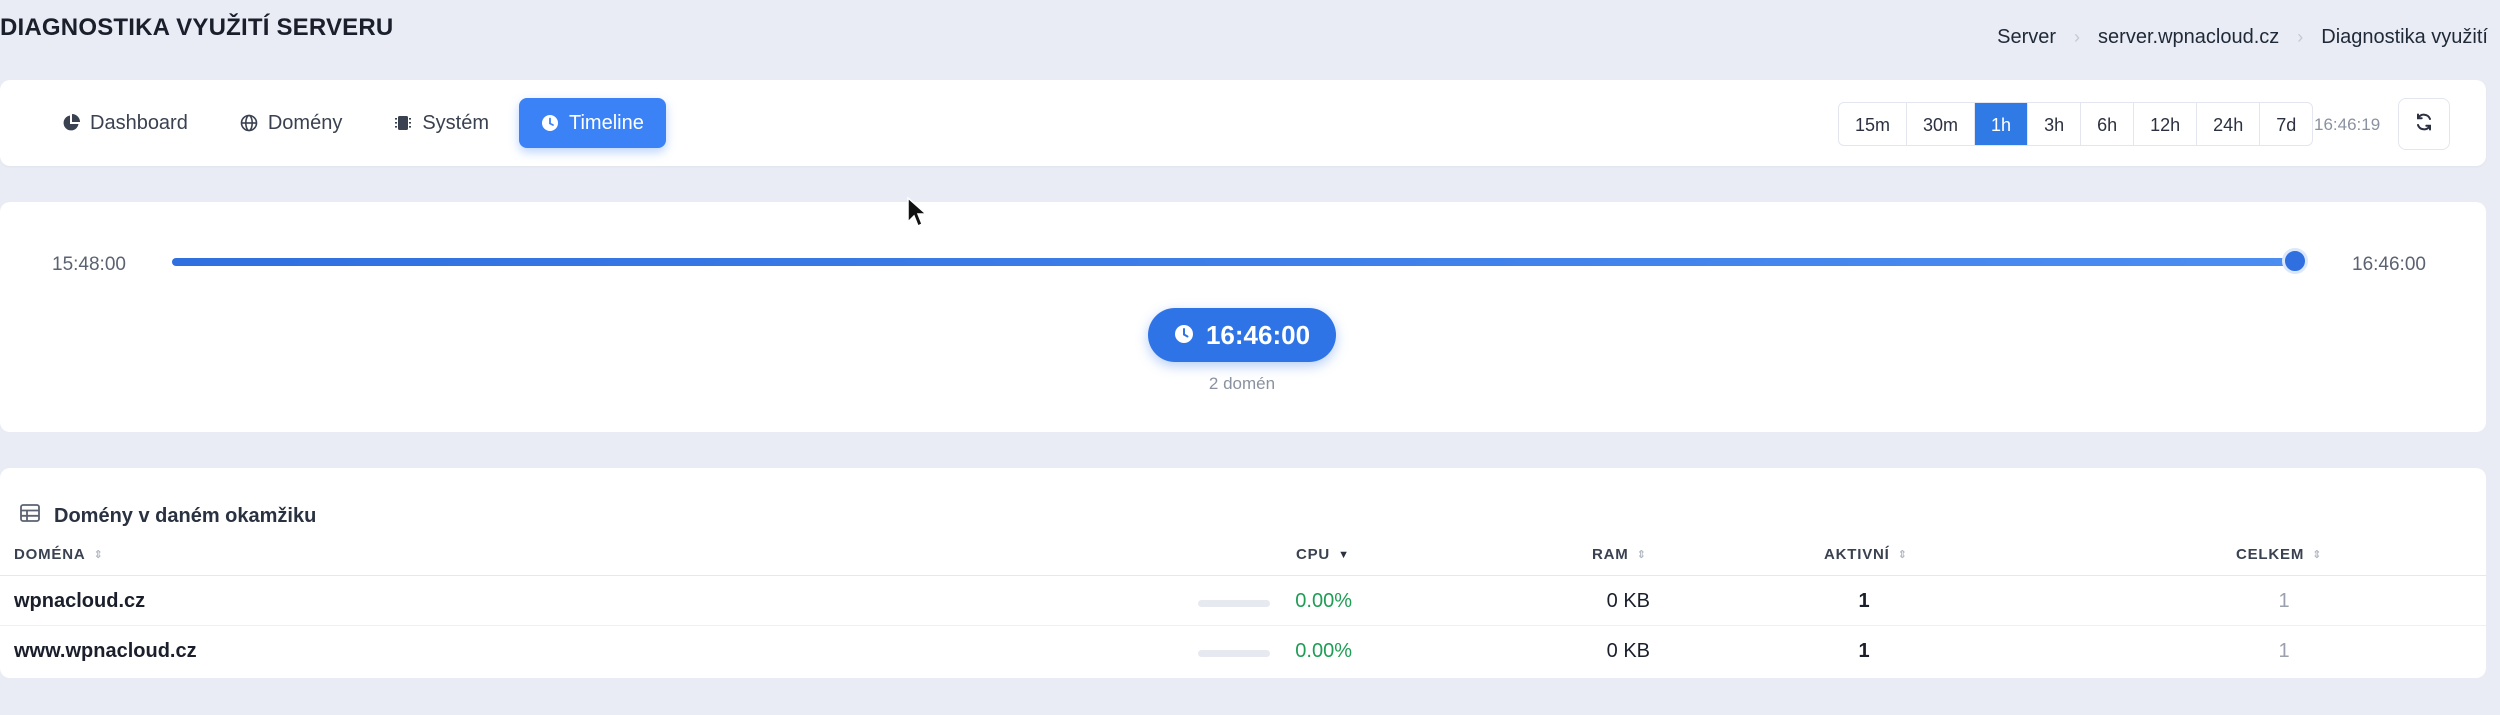 This screenshot has height=715, width=2500. I want to click on selected-time-badge: 16:46:00, so click(1242, 335).